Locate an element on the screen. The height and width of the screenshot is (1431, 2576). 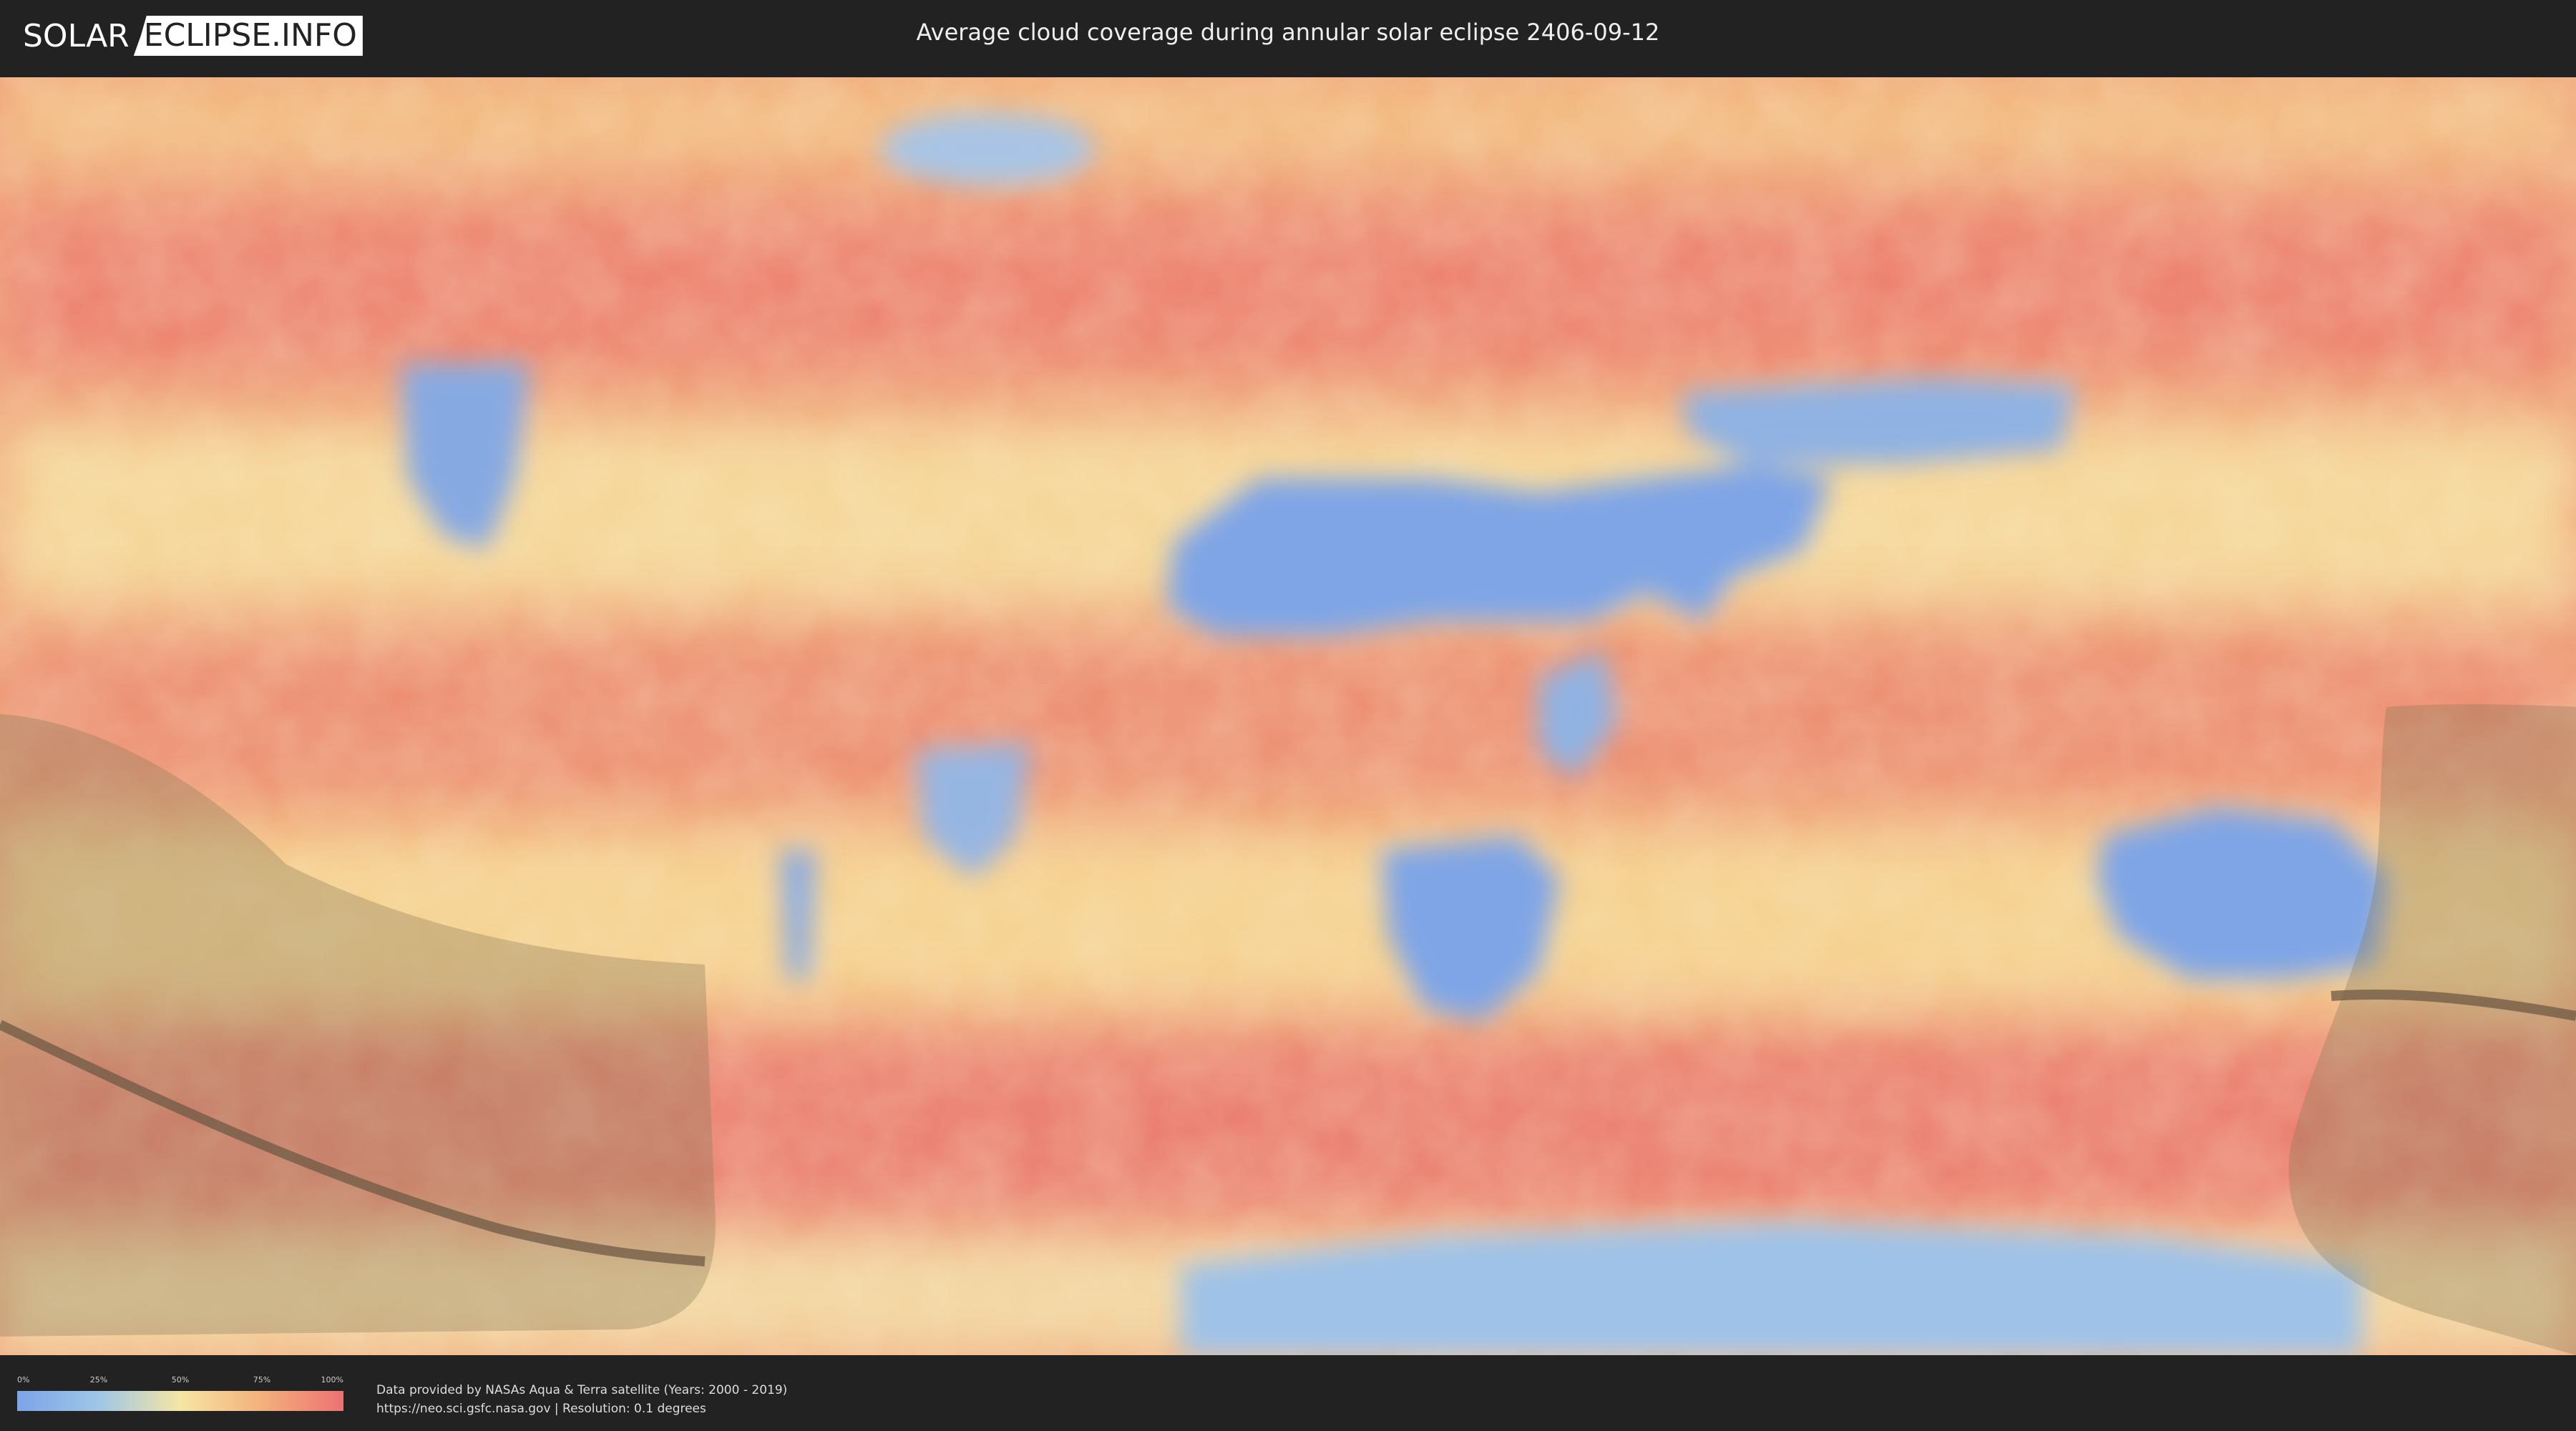
legend-tick-75: 75% is located at coordinates (262, 1379).